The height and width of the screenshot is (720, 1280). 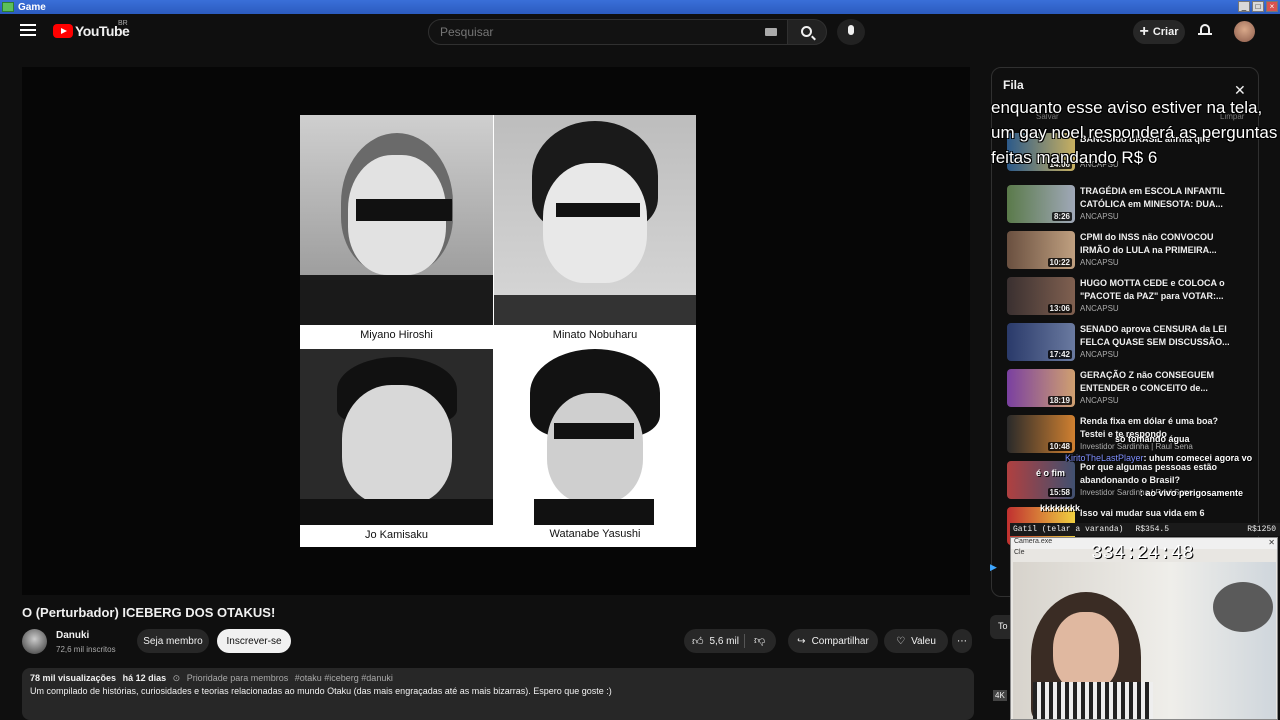 I want to click on join-button: Seja membro, so click(x=173, y=641).